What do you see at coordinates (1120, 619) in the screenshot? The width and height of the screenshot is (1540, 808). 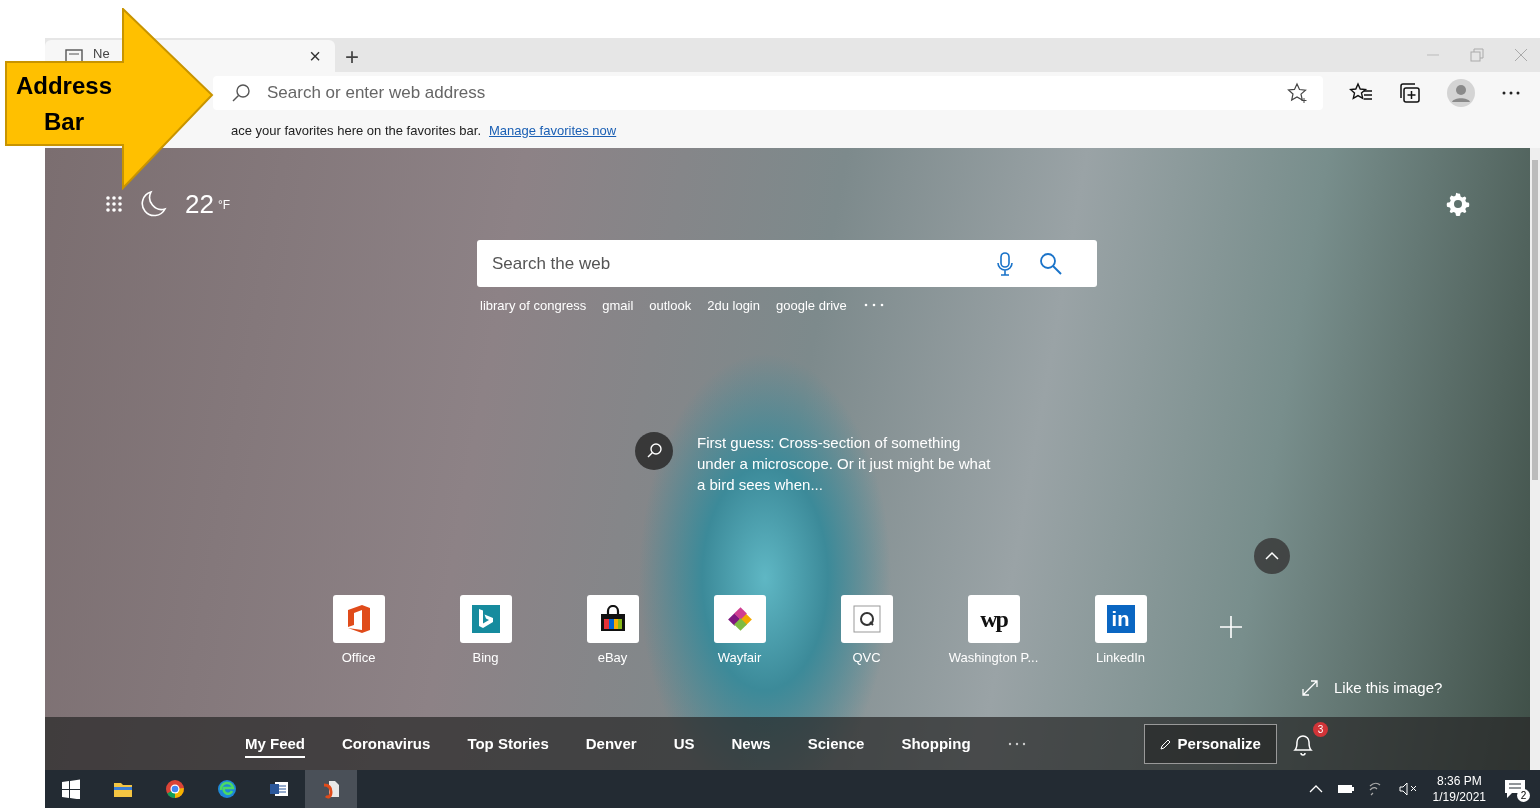 I see `linkedin-logo: in` at bounding box center [1120, 619].